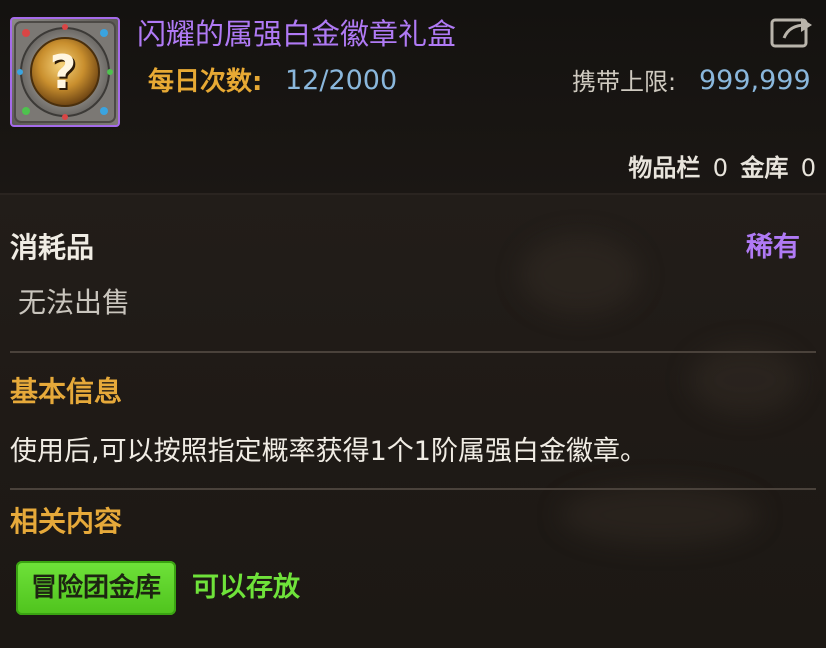 The width and height of the screenshot is (826, 648). What do you see at coordinates (808, 168) in the screenshot?
I see `vault-count: 0` at bounding box center [808, 168].